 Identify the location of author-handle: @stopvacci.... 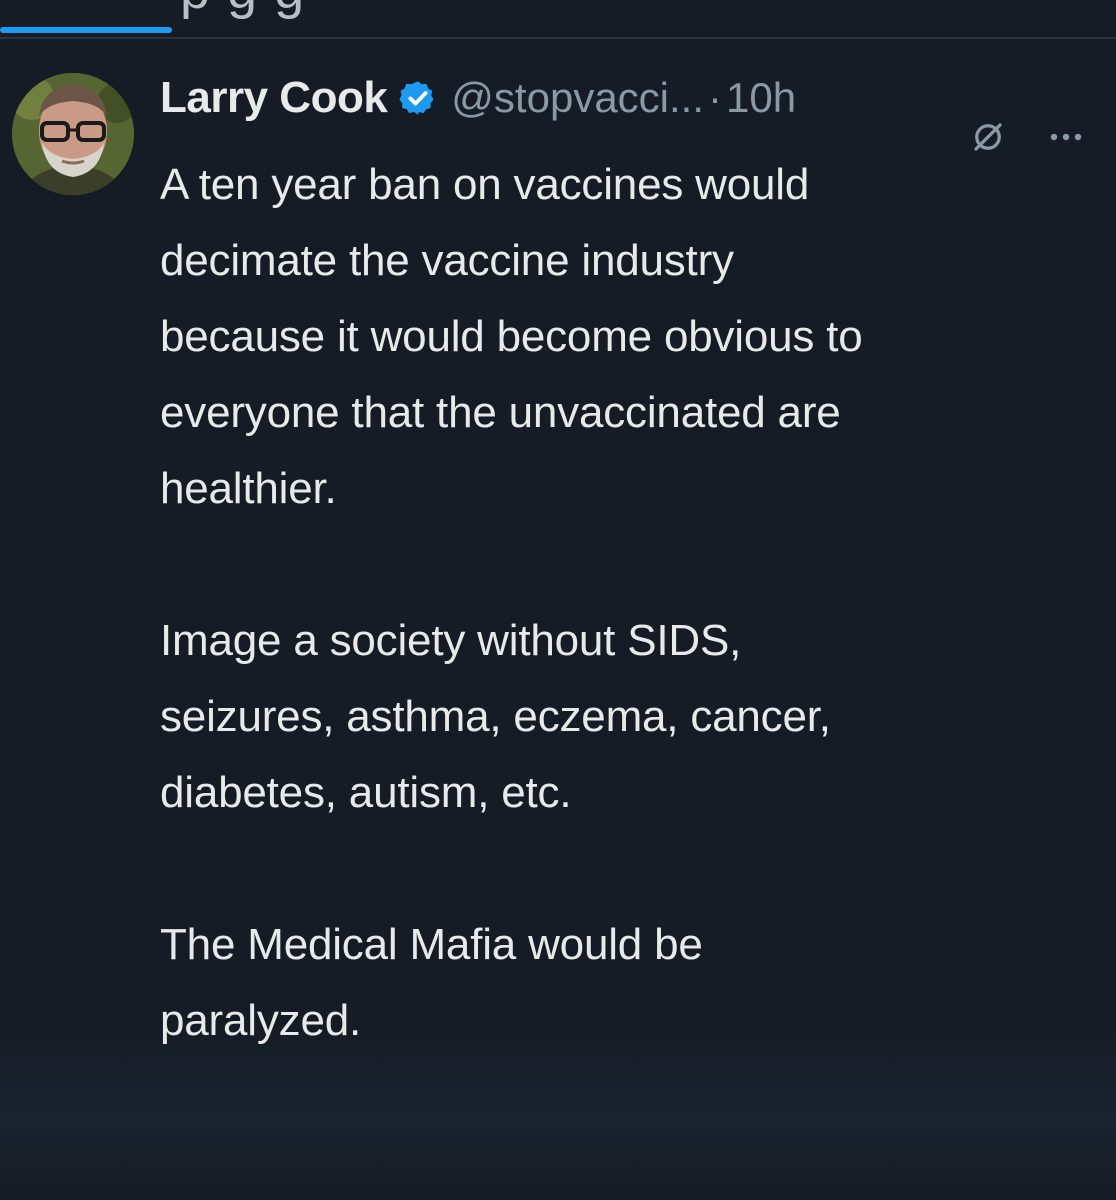
(577, 98).